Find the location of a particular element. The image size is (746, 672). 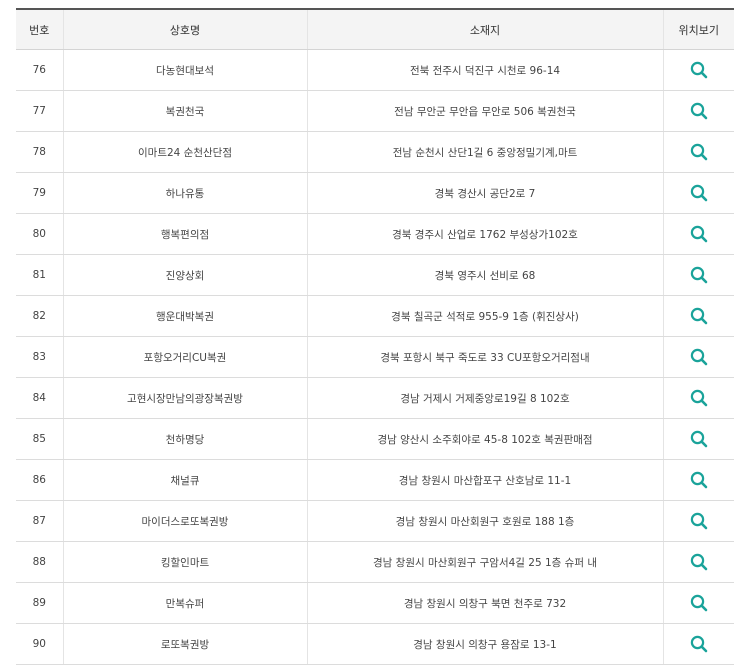

cell-store-name: 마이더스로또복권방 is located at coordinates (185, 521).